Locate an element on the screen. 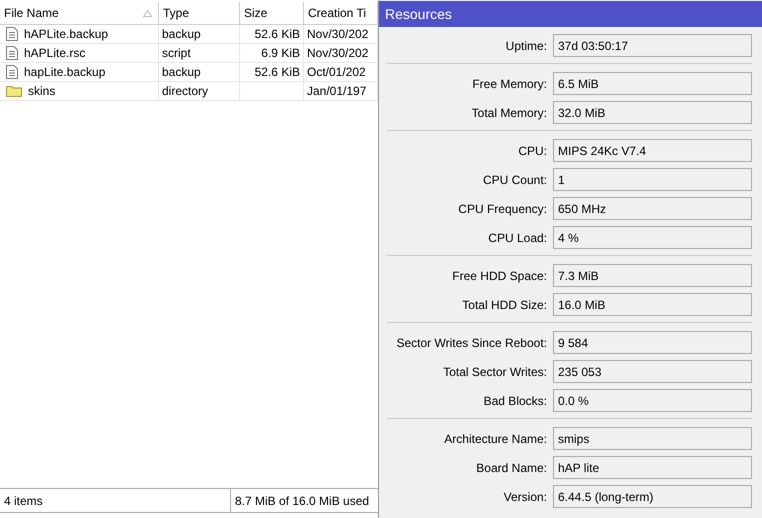 The width and height of the screenshot is (762, 518). folder-icon is located at coordinates (14, 91).